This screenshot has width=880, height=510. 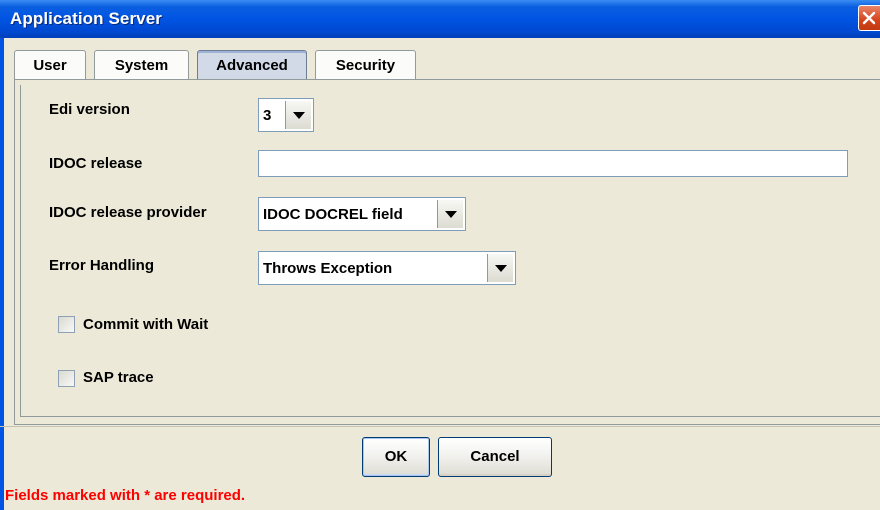 What do you see at coordinates (553, 163) in the screenshot?
I see `idoc-release-input` at bounding box center [553, 163].